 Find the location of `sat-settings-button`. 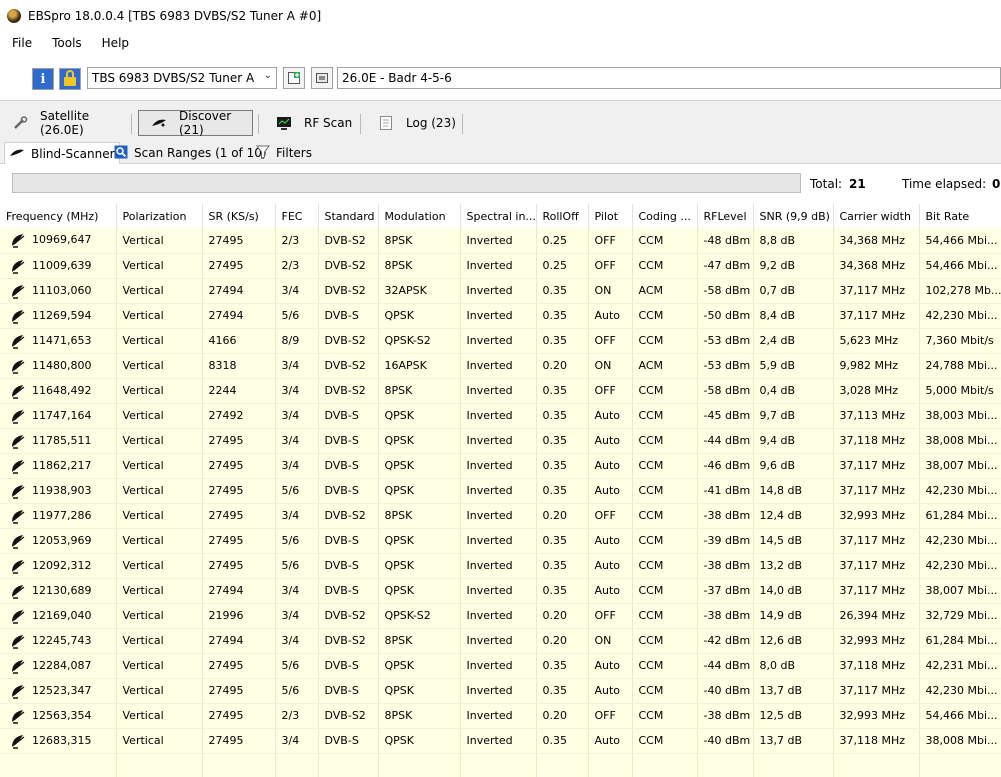

sat-settings-button is located at coordinates (322, 78).